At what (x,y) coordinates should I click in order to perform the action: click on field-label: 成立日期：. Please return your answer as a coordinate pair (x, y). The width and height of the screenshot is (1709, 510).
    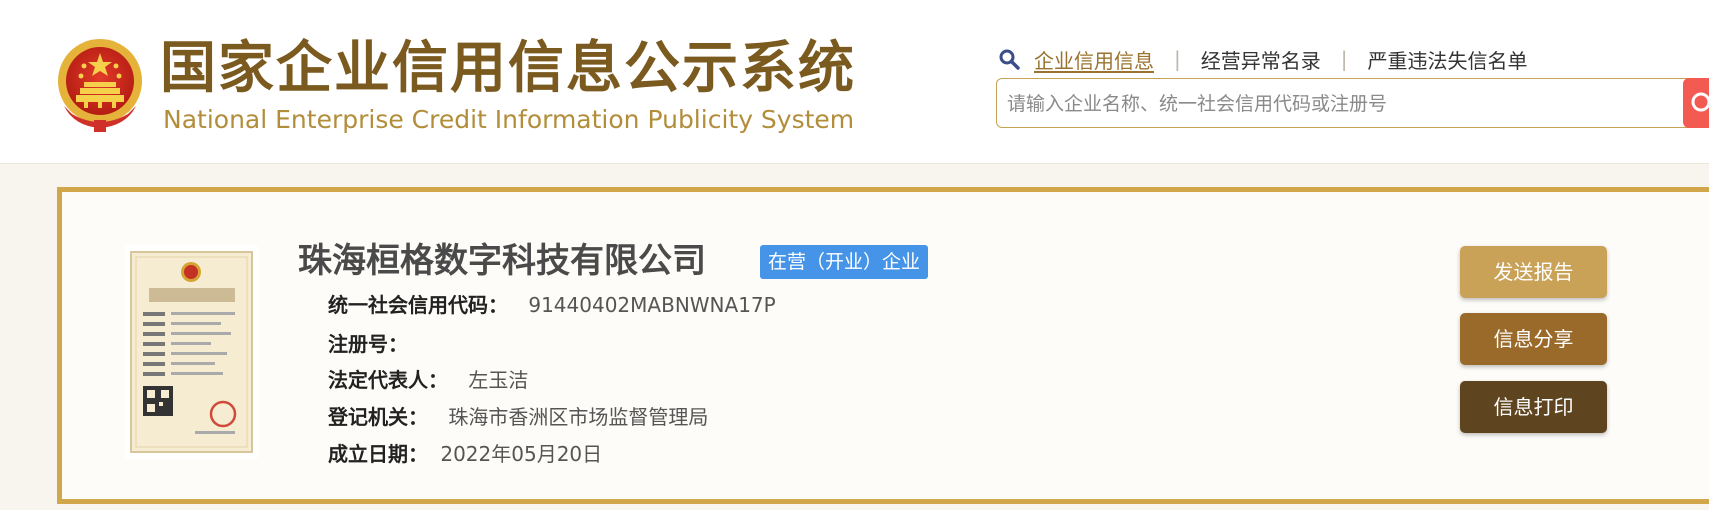
    Looking at the image, I should click on (378, 454).